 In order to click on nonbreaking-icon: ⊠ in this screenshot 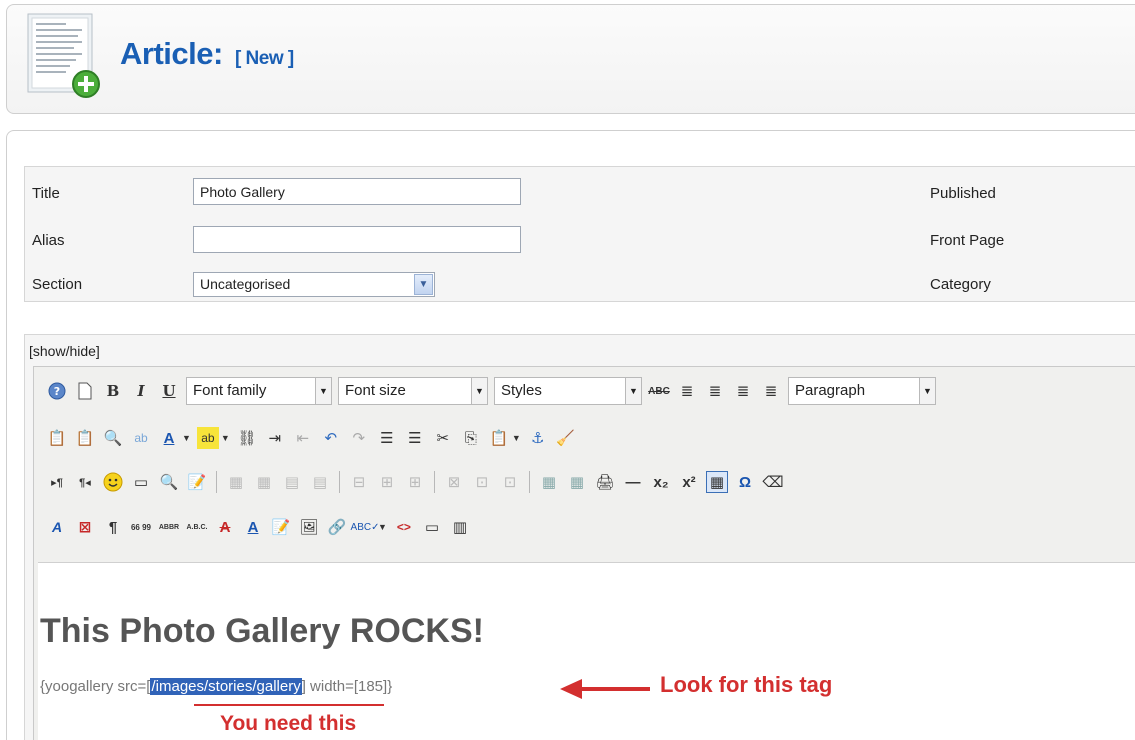, I will do `click(85, 527)`.